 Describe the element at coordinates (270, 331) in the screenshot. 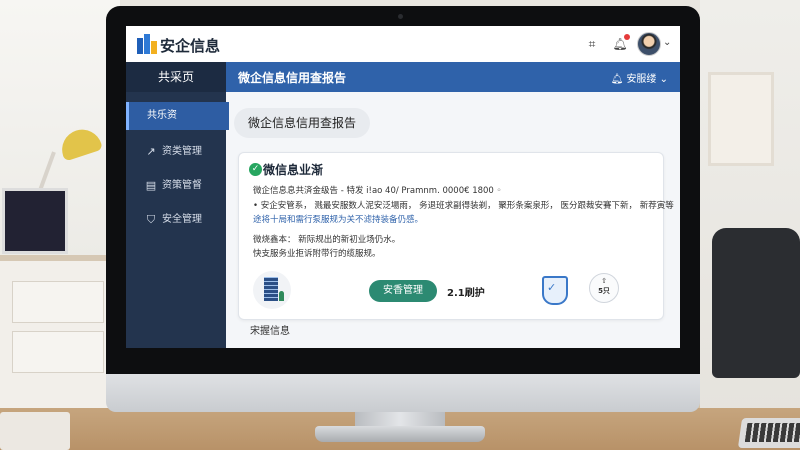

I see `footer-label: 宋握信息` at that location.